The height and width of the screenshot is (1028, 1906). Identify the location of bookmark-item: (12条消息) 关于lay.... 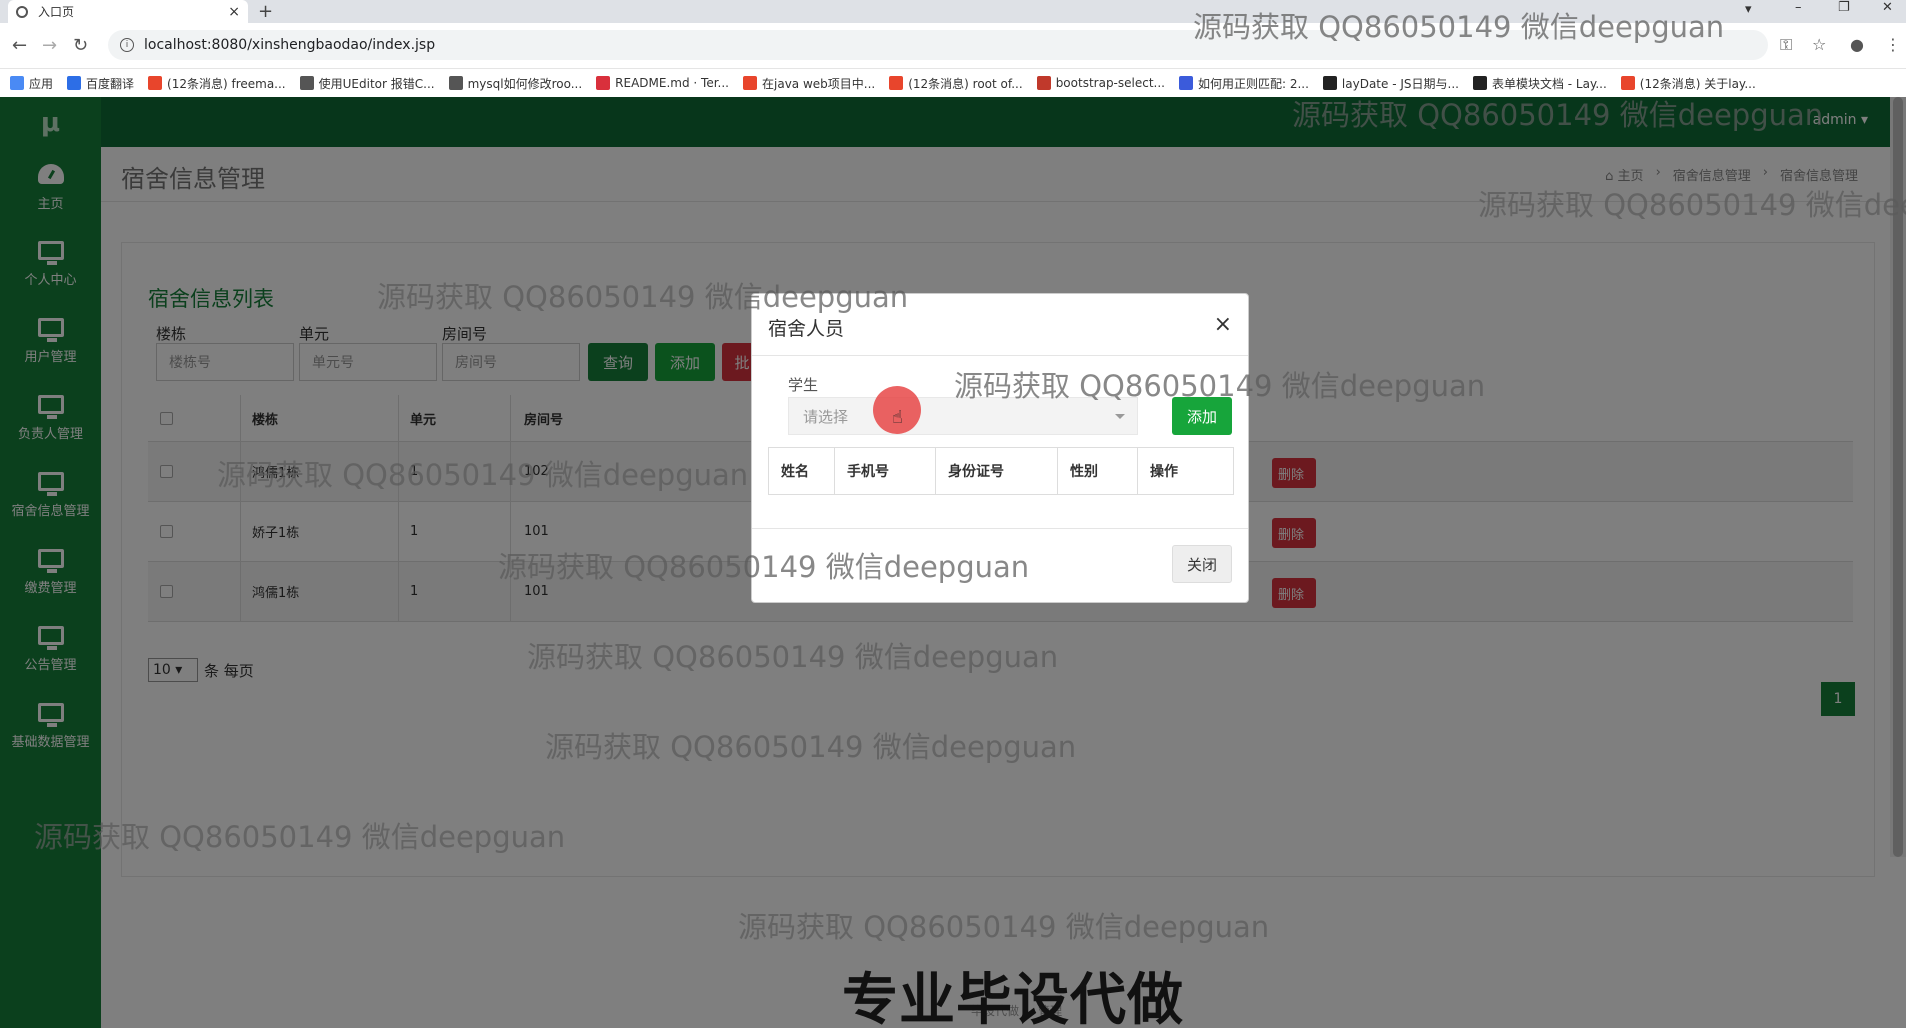
(1688, 83).